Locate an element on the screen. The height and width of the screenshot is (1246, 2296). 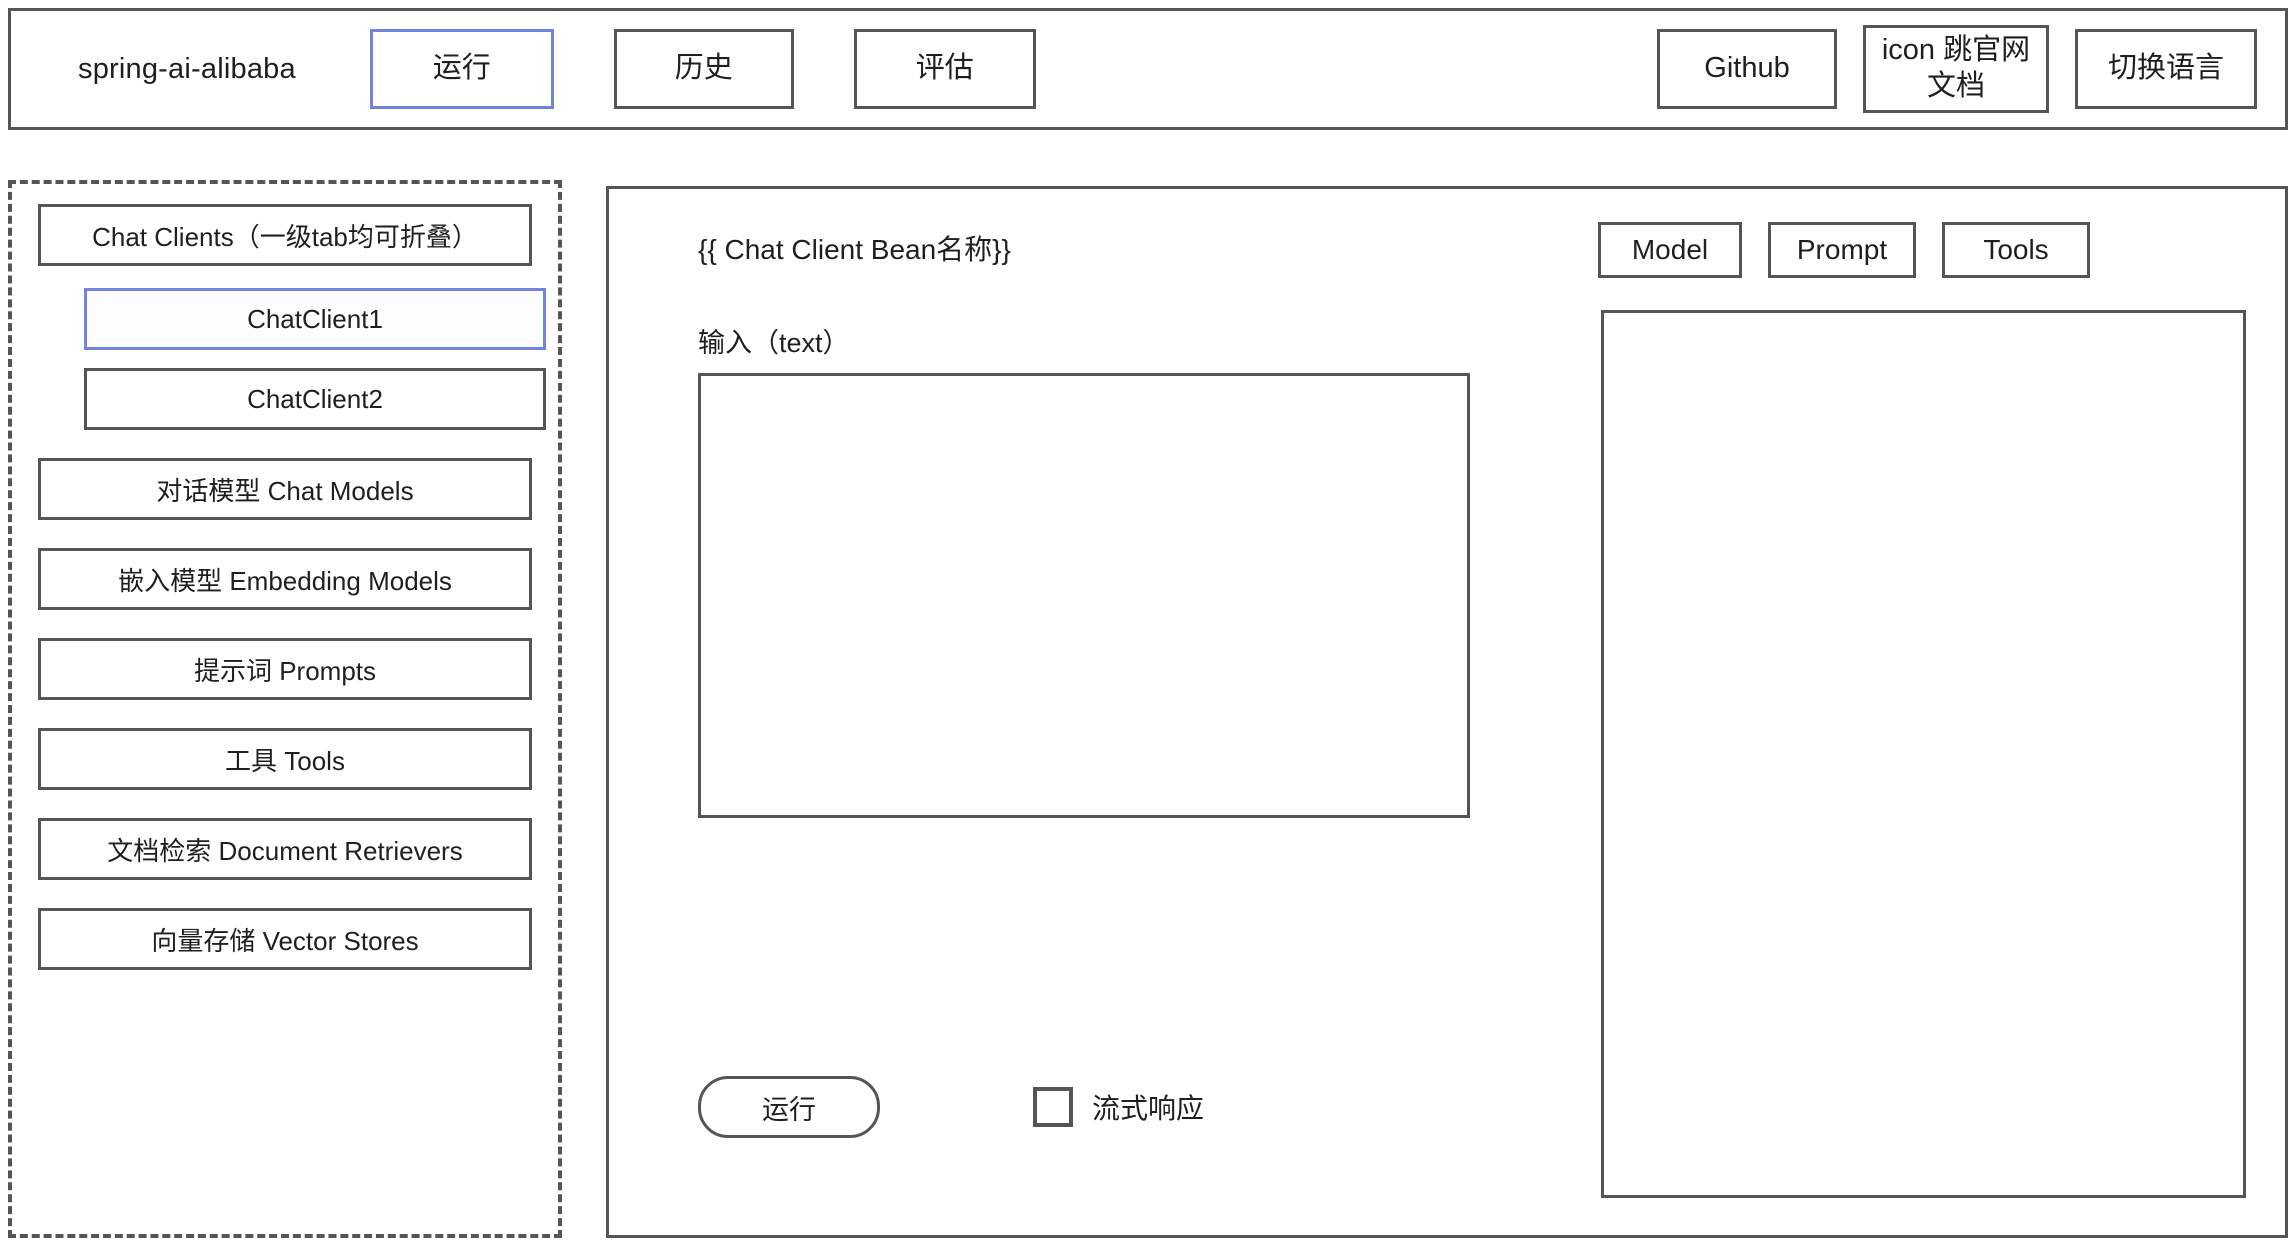
header-primary-tabs: 运行 历史 评估 is located at coordinates (702, 69).